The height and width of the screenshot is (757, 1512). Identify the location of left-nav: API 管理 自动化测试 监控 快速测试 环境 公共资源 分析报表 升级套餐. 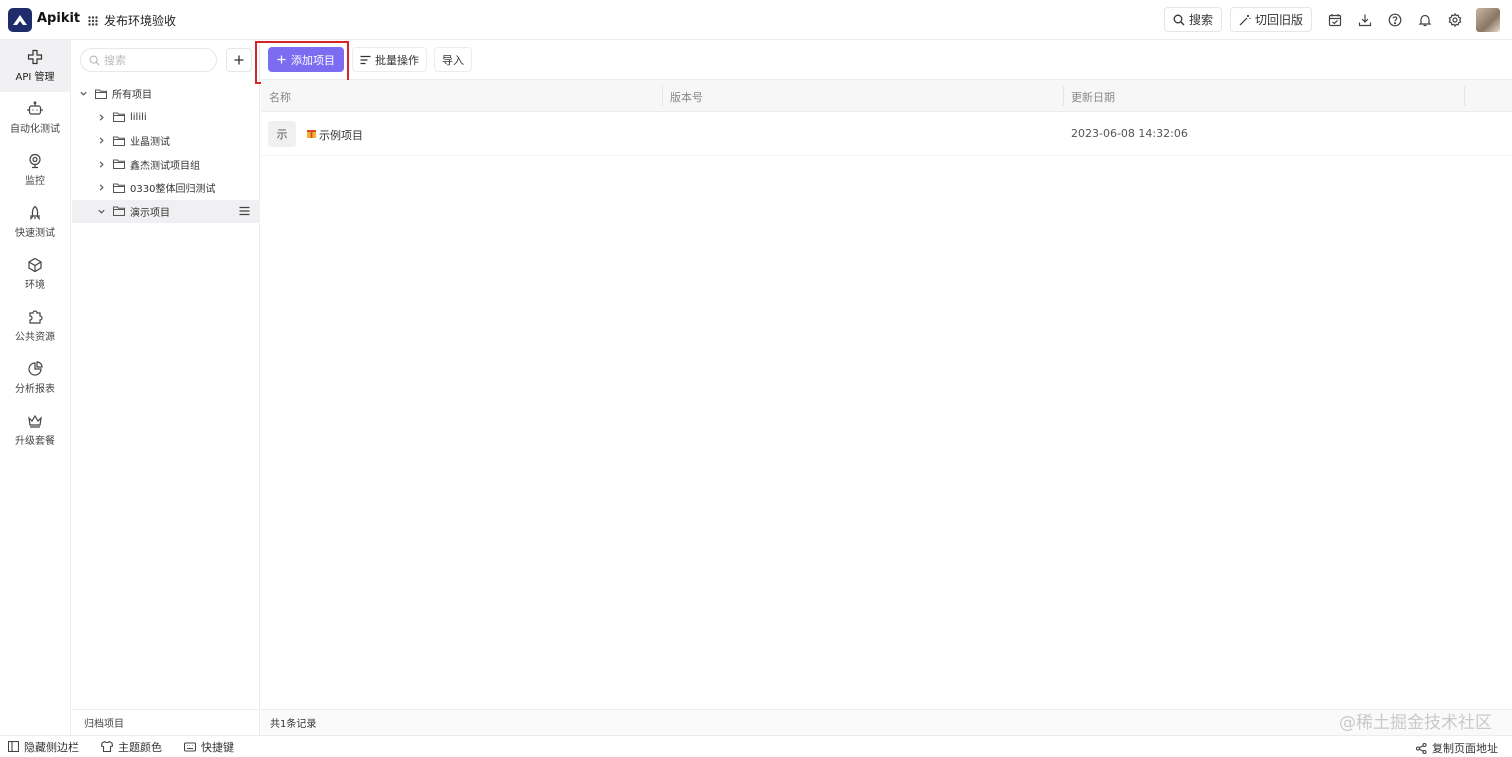
(35, 387).